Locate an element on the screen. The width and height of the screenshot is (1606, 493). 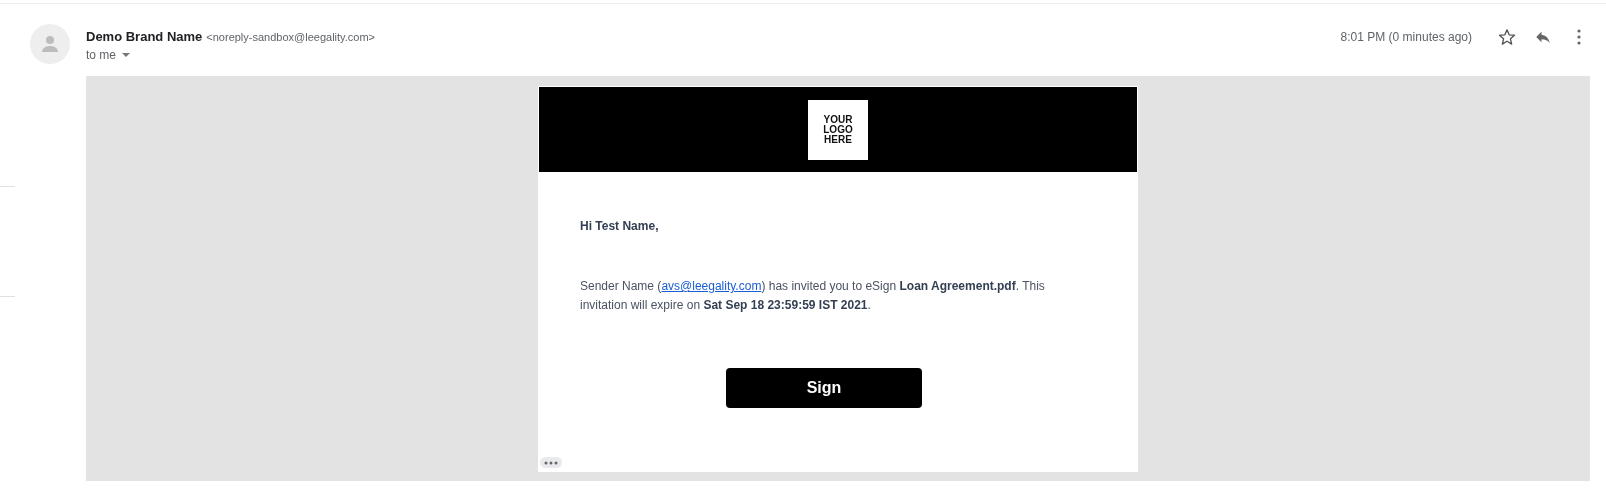
star-icon is located at coordinates (1507, 37).